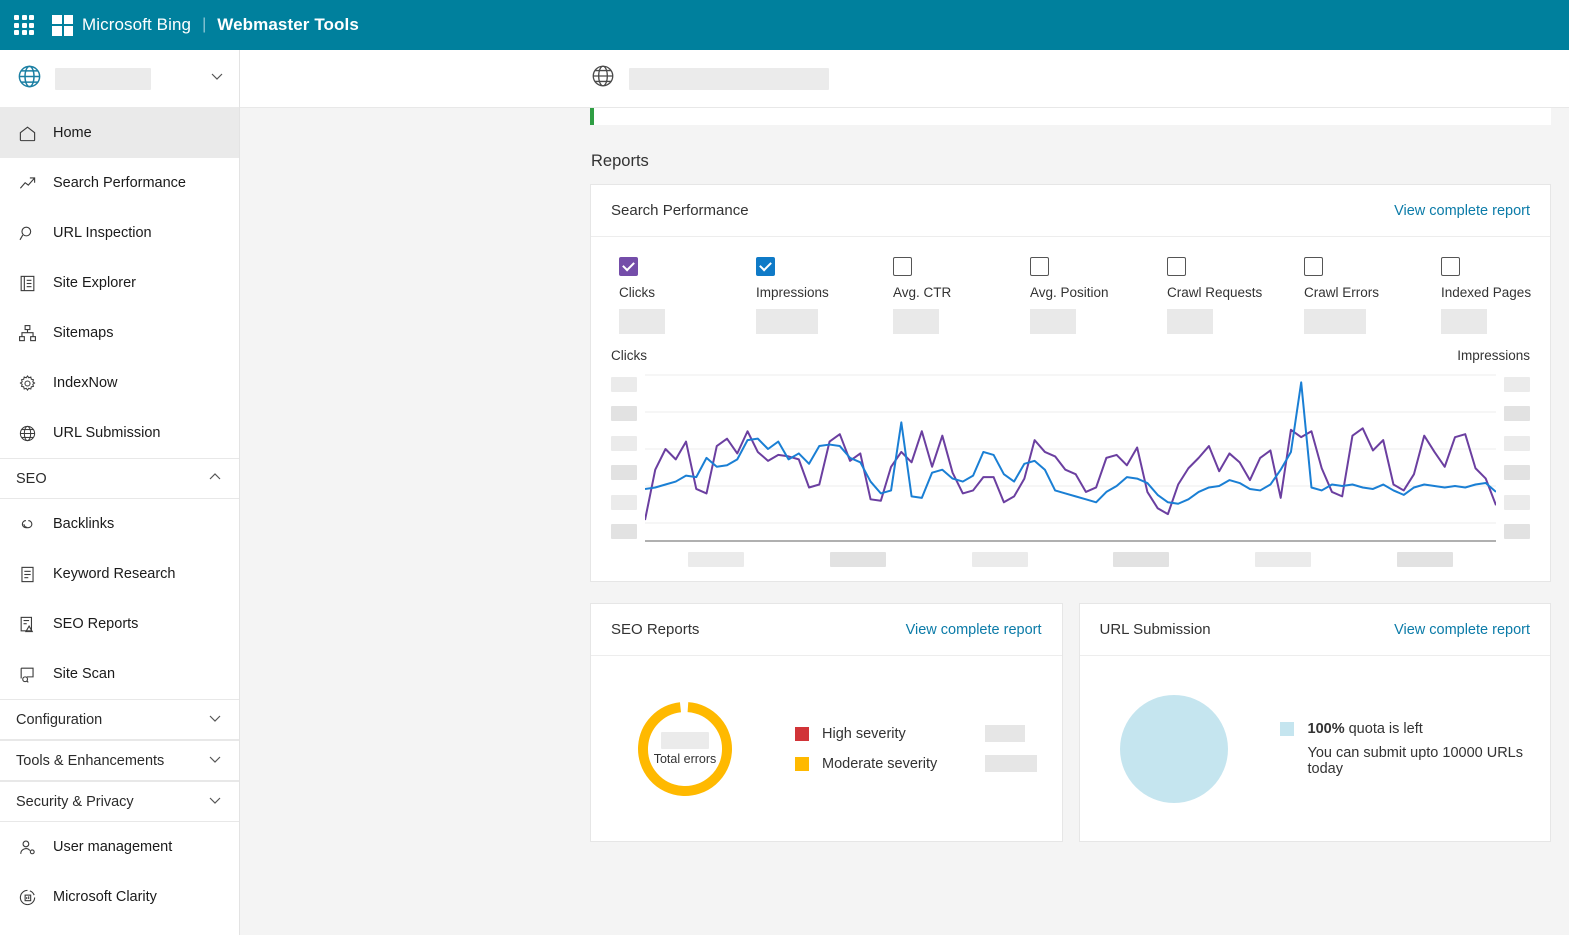 The height and width of the screenshot is (935, 1569). What do you see at coordinates (27, 233) in the screenshot?
I see `magnifier-icon` at bounding box center [27, 233].